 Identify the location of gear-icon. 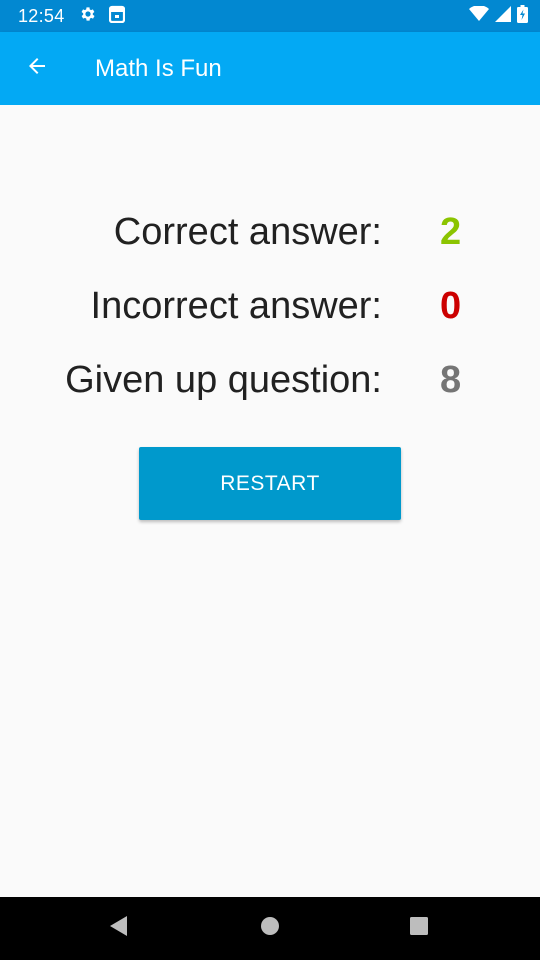
(88, 16).